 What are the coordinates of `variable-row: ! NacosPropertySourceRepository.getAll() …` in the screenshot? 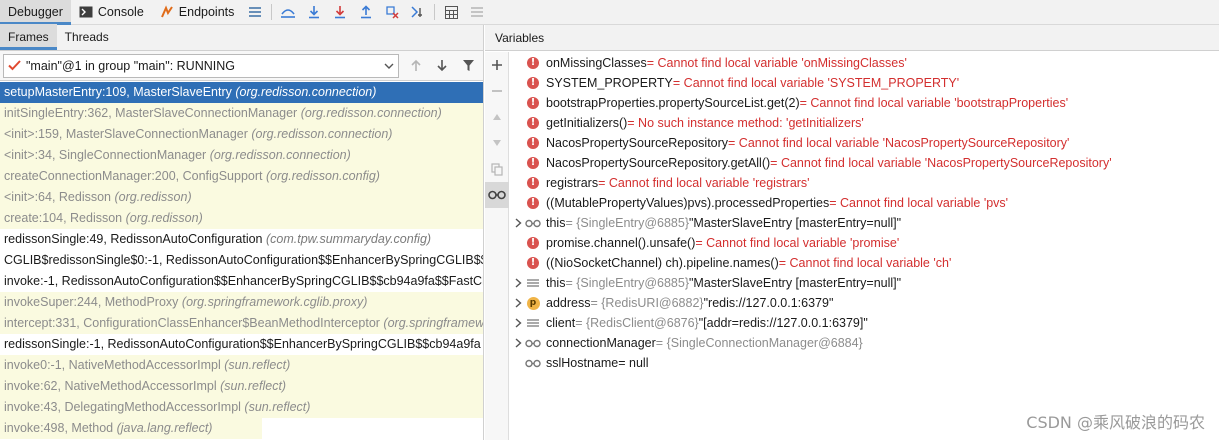 It's located at (861, 163).